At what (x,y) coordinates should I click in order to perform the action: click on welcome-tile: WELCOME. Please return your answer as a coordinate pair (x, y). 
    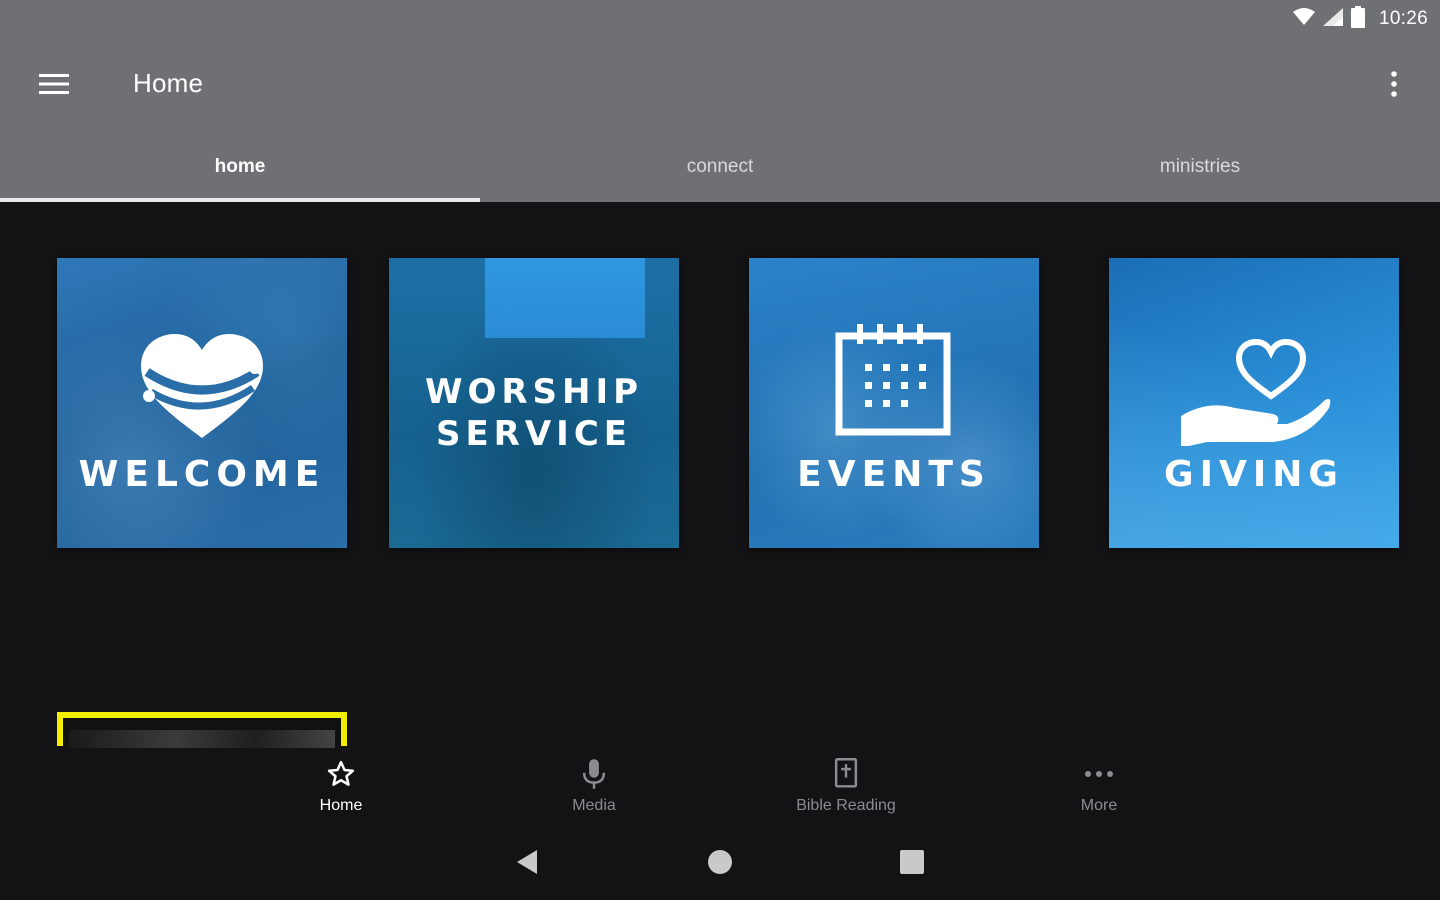
    Looking at the image, I should click on (202, 403).